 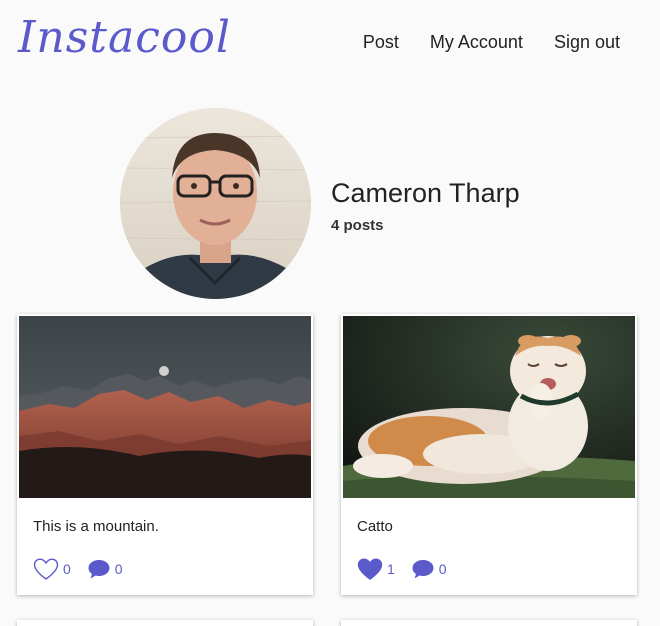 I want to click on profile-post-count: 4 posts, so click(x=357, y=225).